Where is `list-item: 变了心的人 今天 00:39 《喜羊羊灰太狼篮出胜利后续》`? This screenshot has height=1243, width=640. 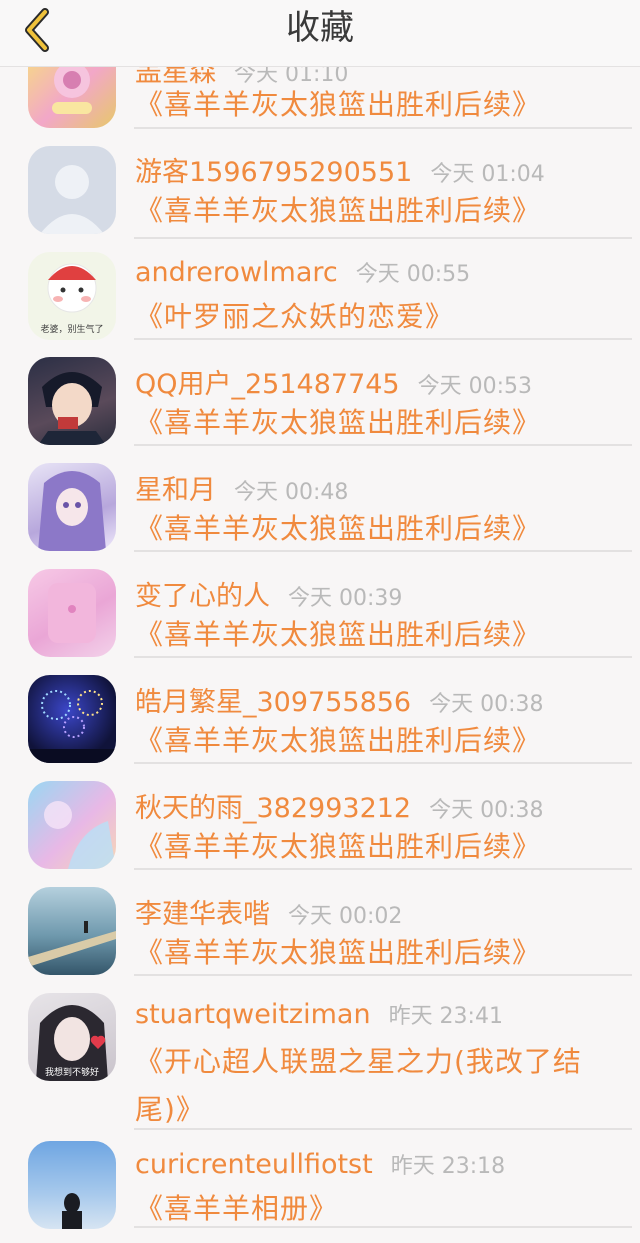 list-item: 变了心的人 今天 00:39 《喜羊羊灰太狼篮出胜利后续》 is located at coordinates (320, 617).